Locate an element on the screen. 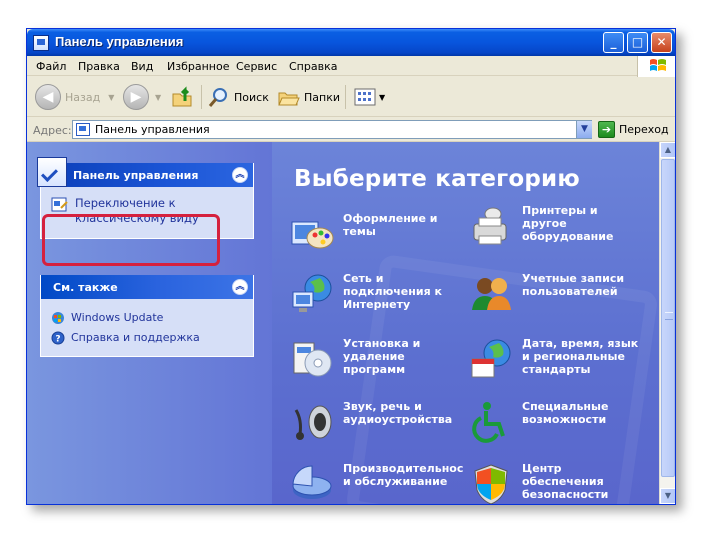  toolbar: ◀ Назад ▼ ▶ ▼ Поиск Папки ▼ is located at coordinates (351, 97).